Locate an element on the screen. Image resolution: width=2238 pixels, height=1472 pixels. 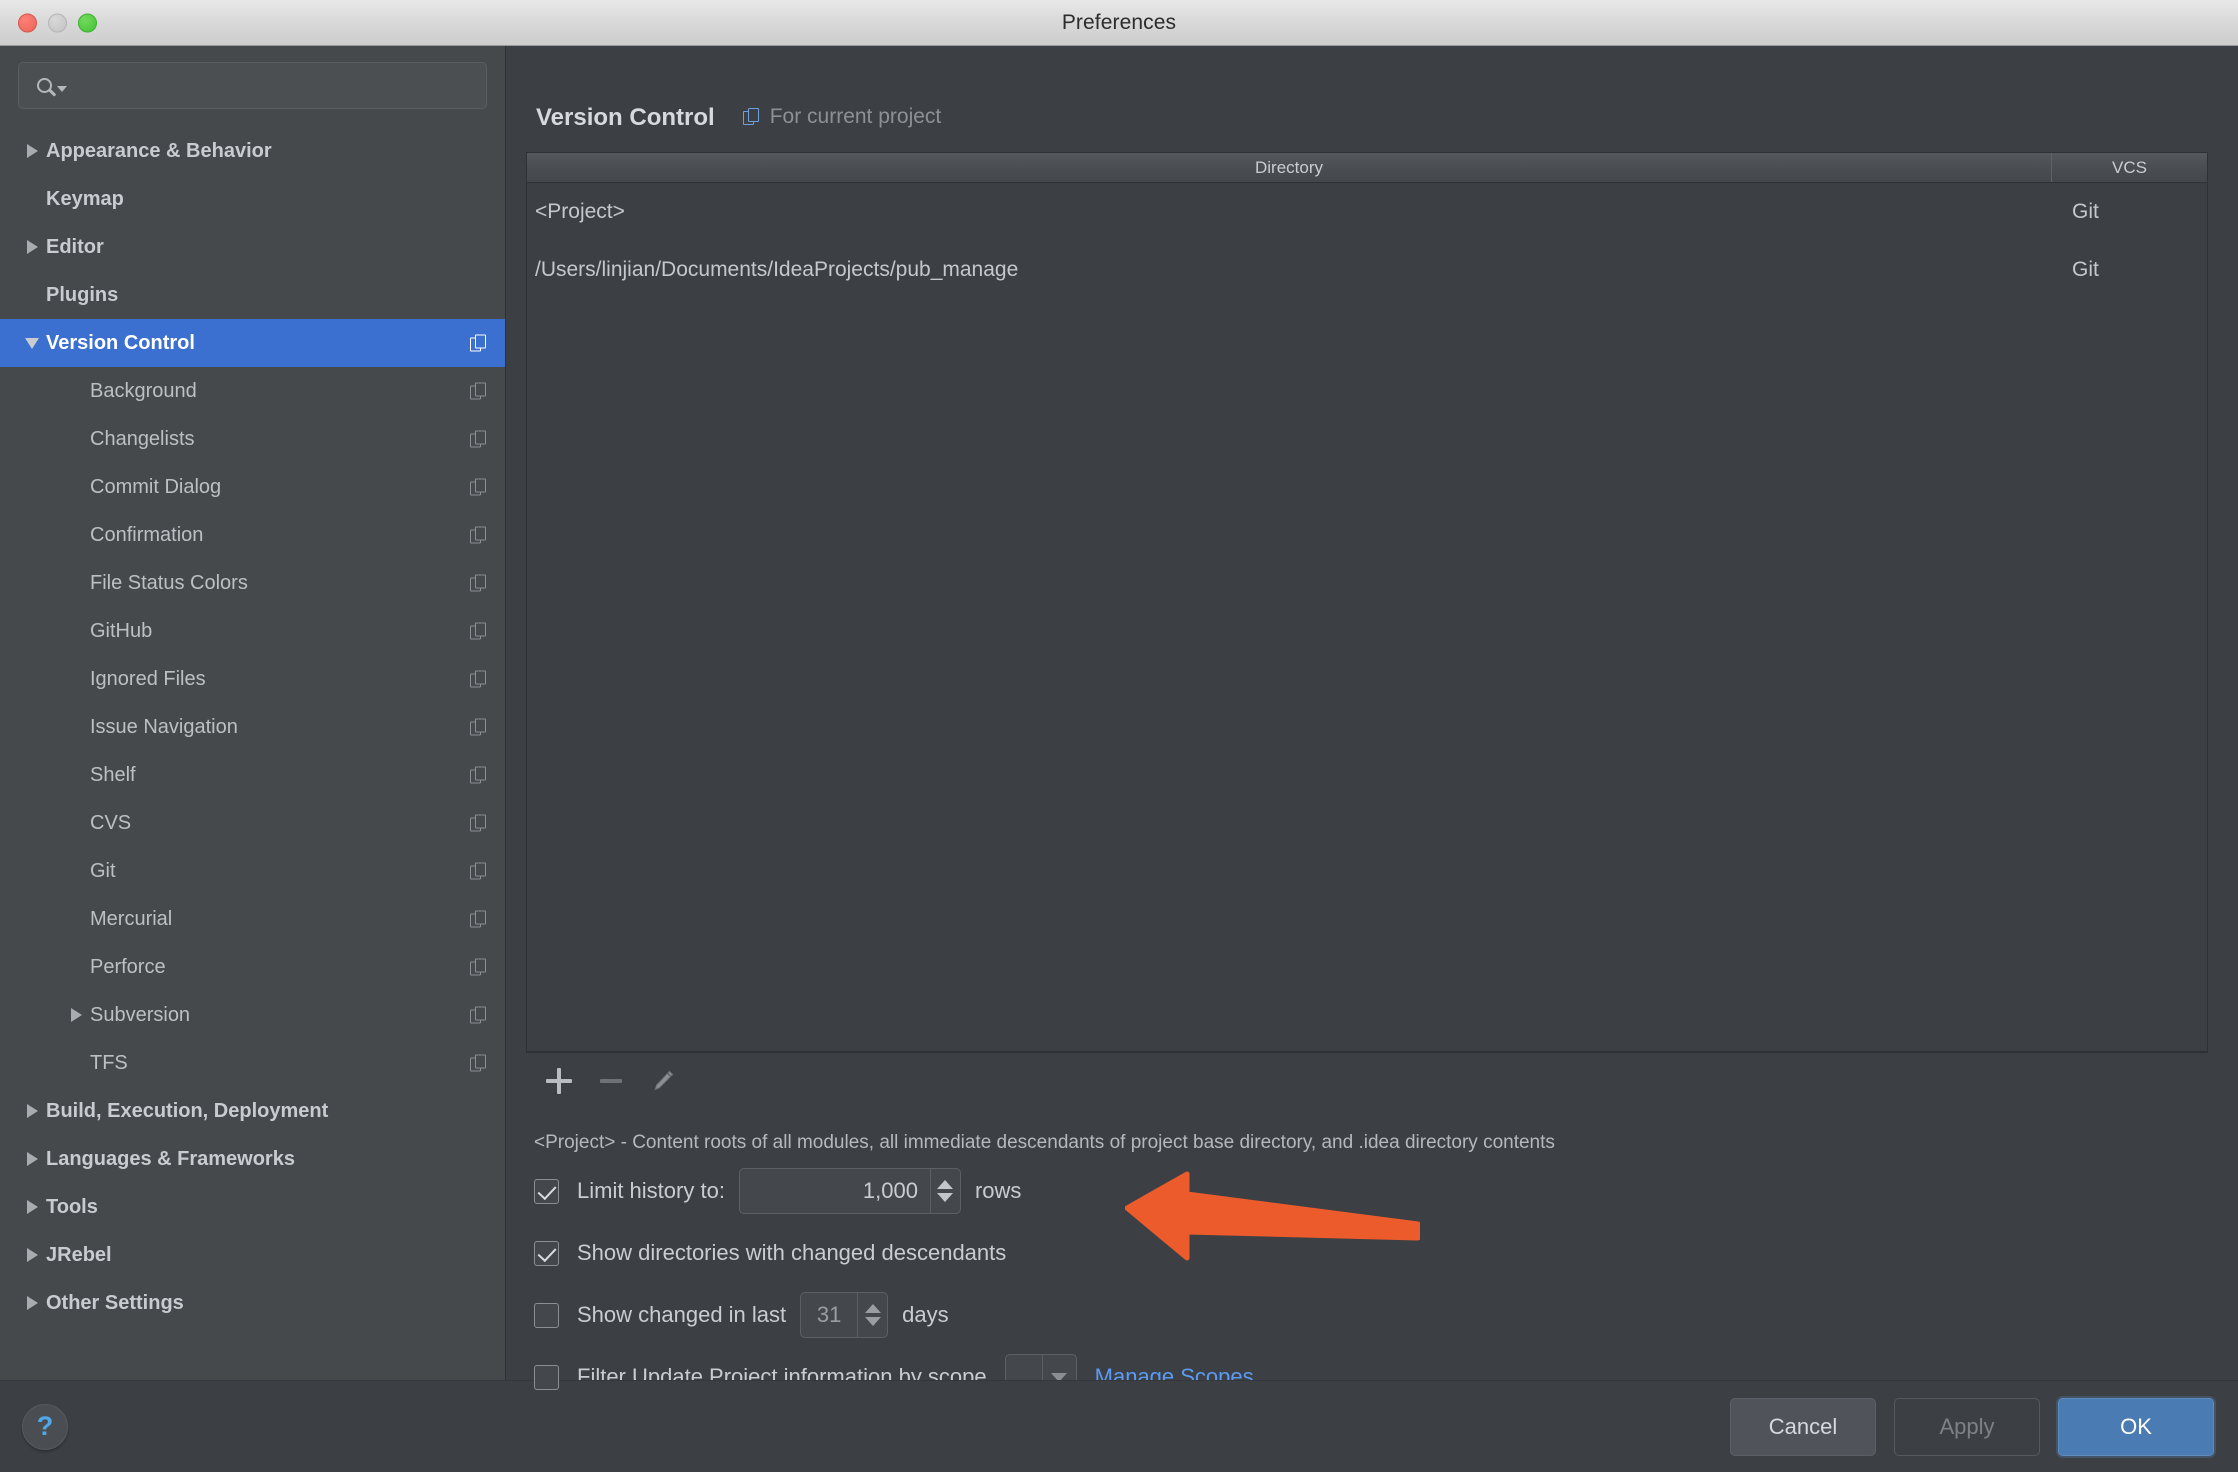
maximize-window-icon is located at coordinates (87, 22).